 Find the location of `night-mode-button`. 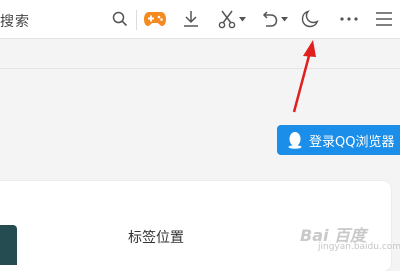

night-mode-button is located at coordinates (310, 19).